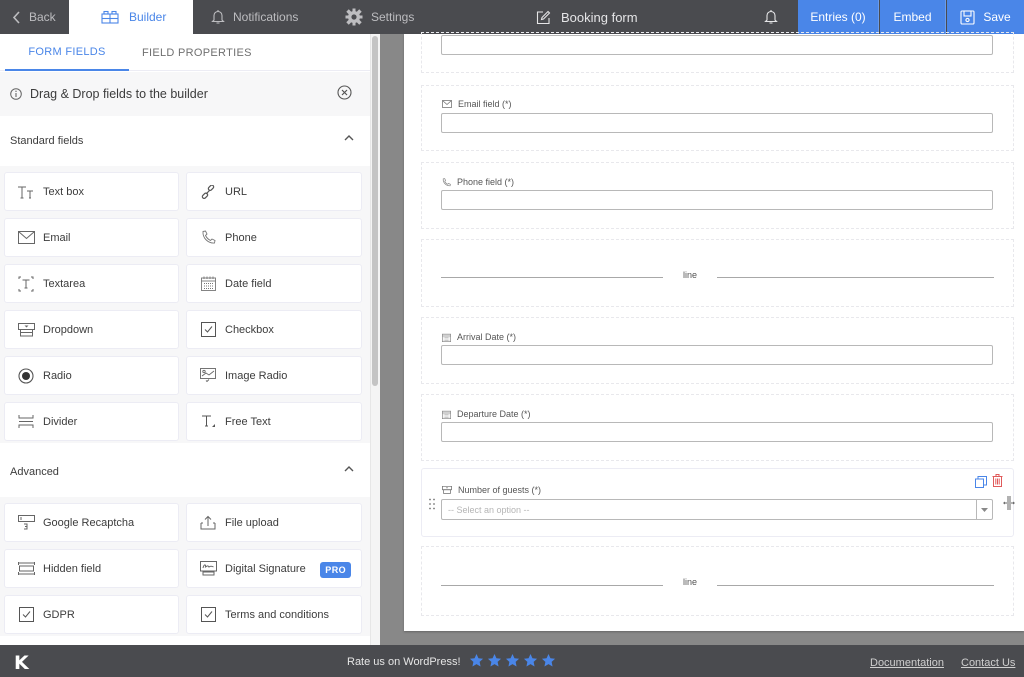  Describe the element at coordinates (274, 421) in the screenshot. I see `field-free-text: Free Text` at that location.